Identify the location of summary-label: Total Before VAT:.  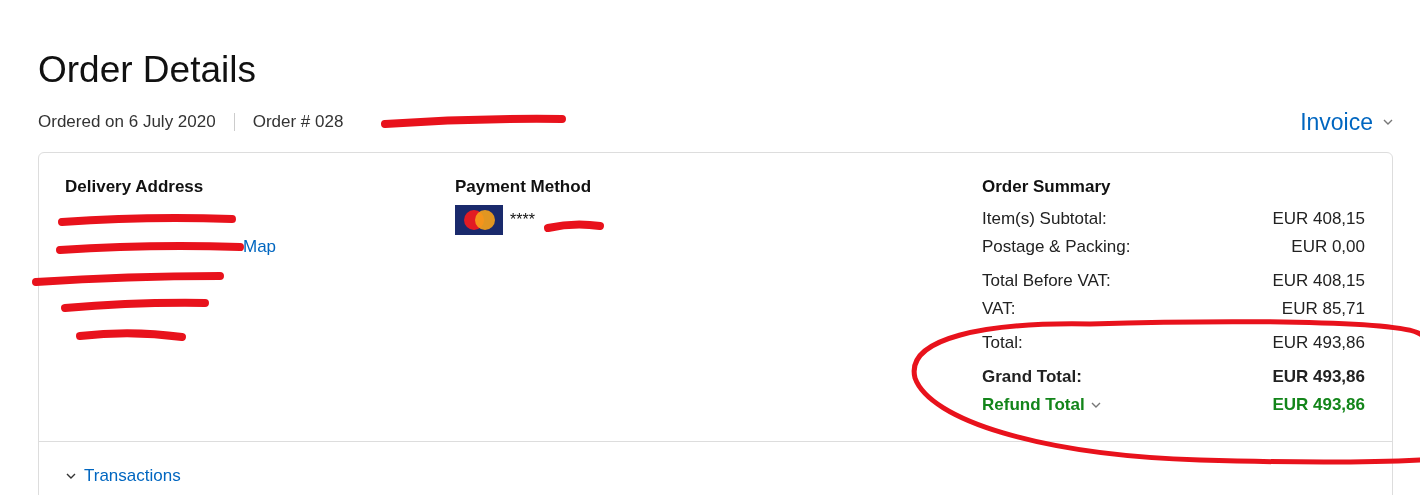
(1046, 281).